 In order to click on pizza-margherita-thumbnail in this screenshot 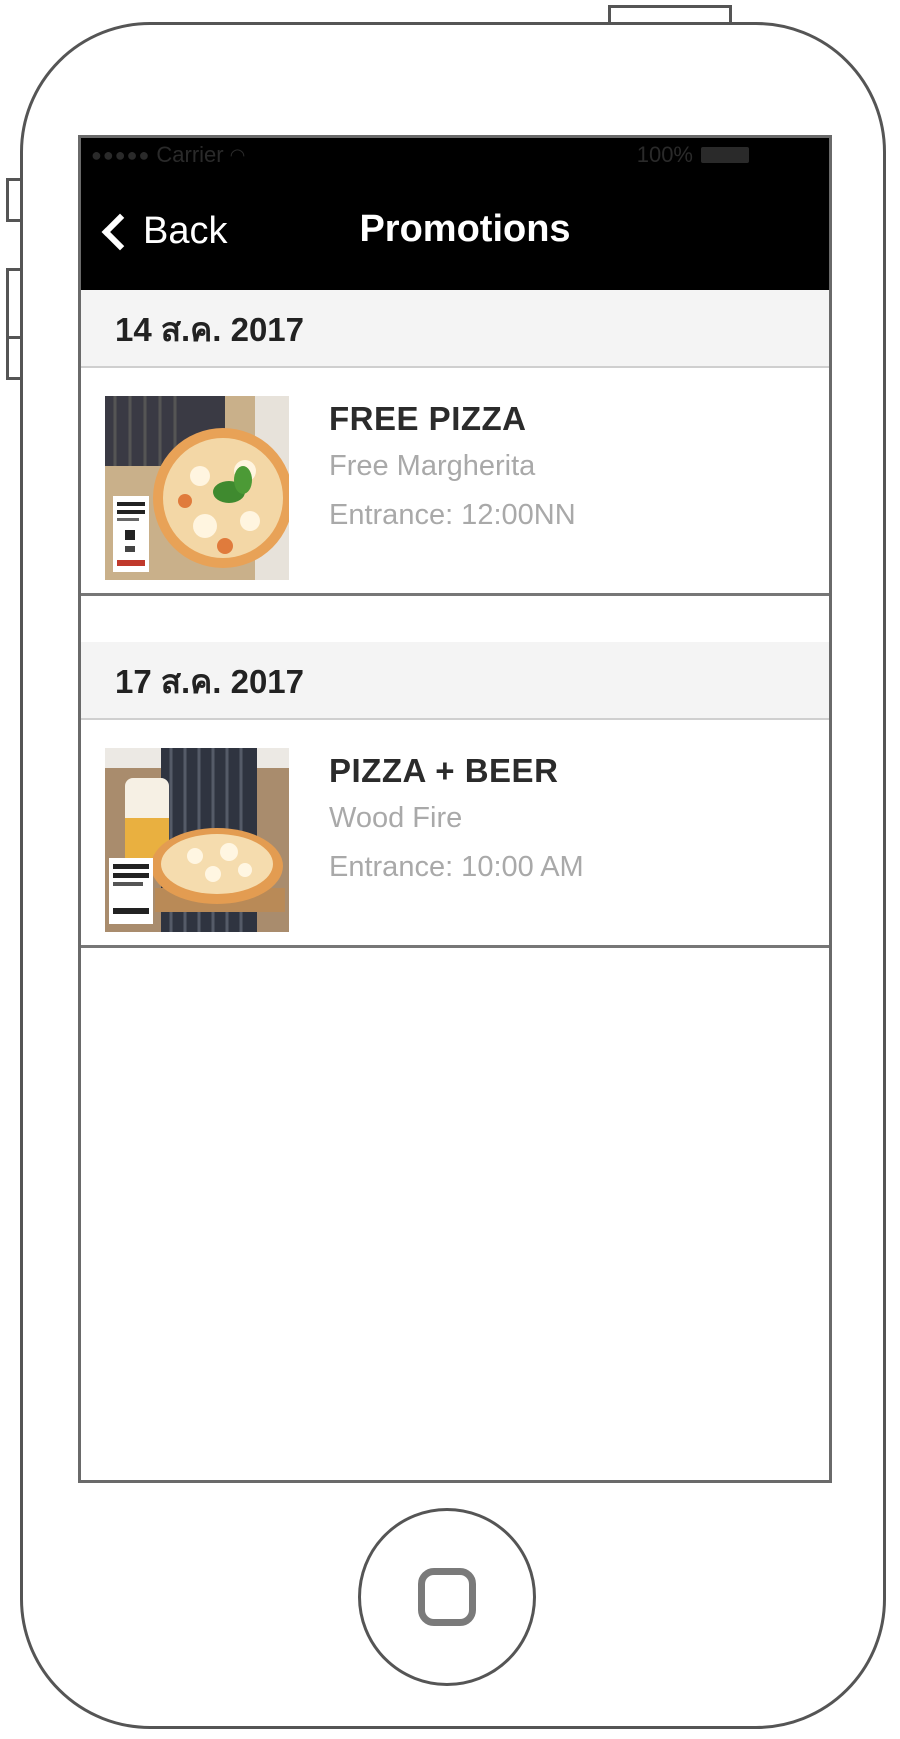, I will do `click(197, 488)`.